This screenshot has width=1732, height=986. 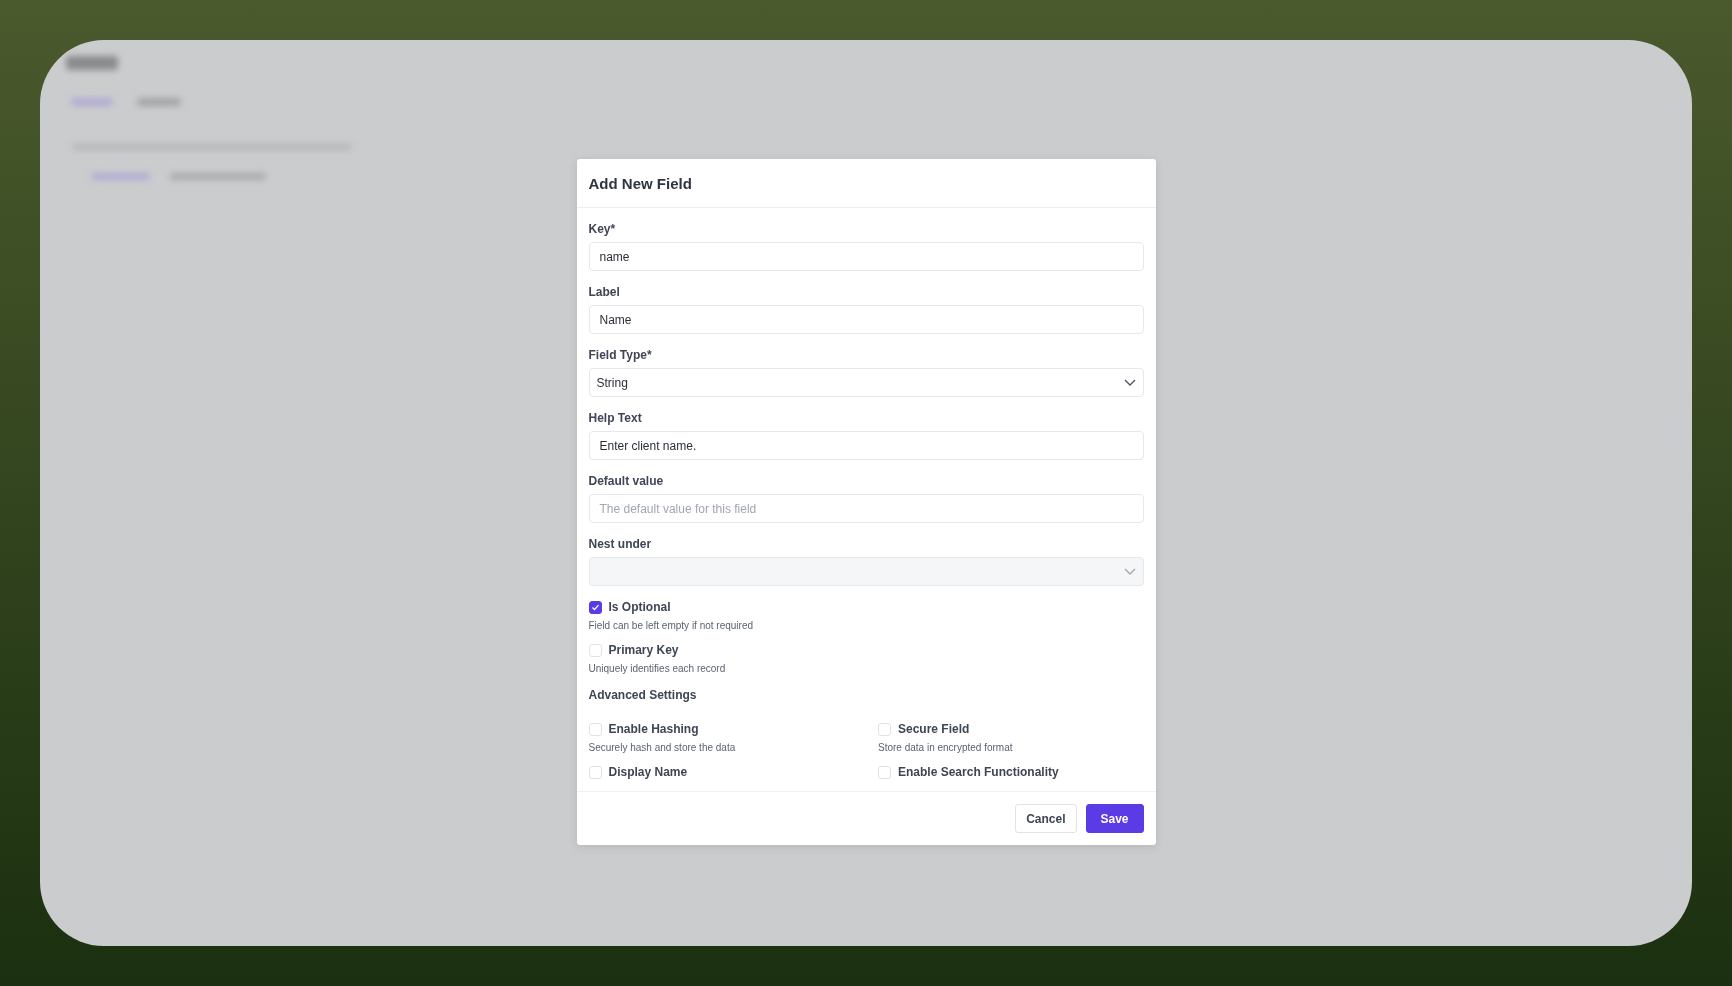 What do you see at coordinates (866, 319) in the screenshot?
I see `text-field: Name` at bounding box center [866, 319].